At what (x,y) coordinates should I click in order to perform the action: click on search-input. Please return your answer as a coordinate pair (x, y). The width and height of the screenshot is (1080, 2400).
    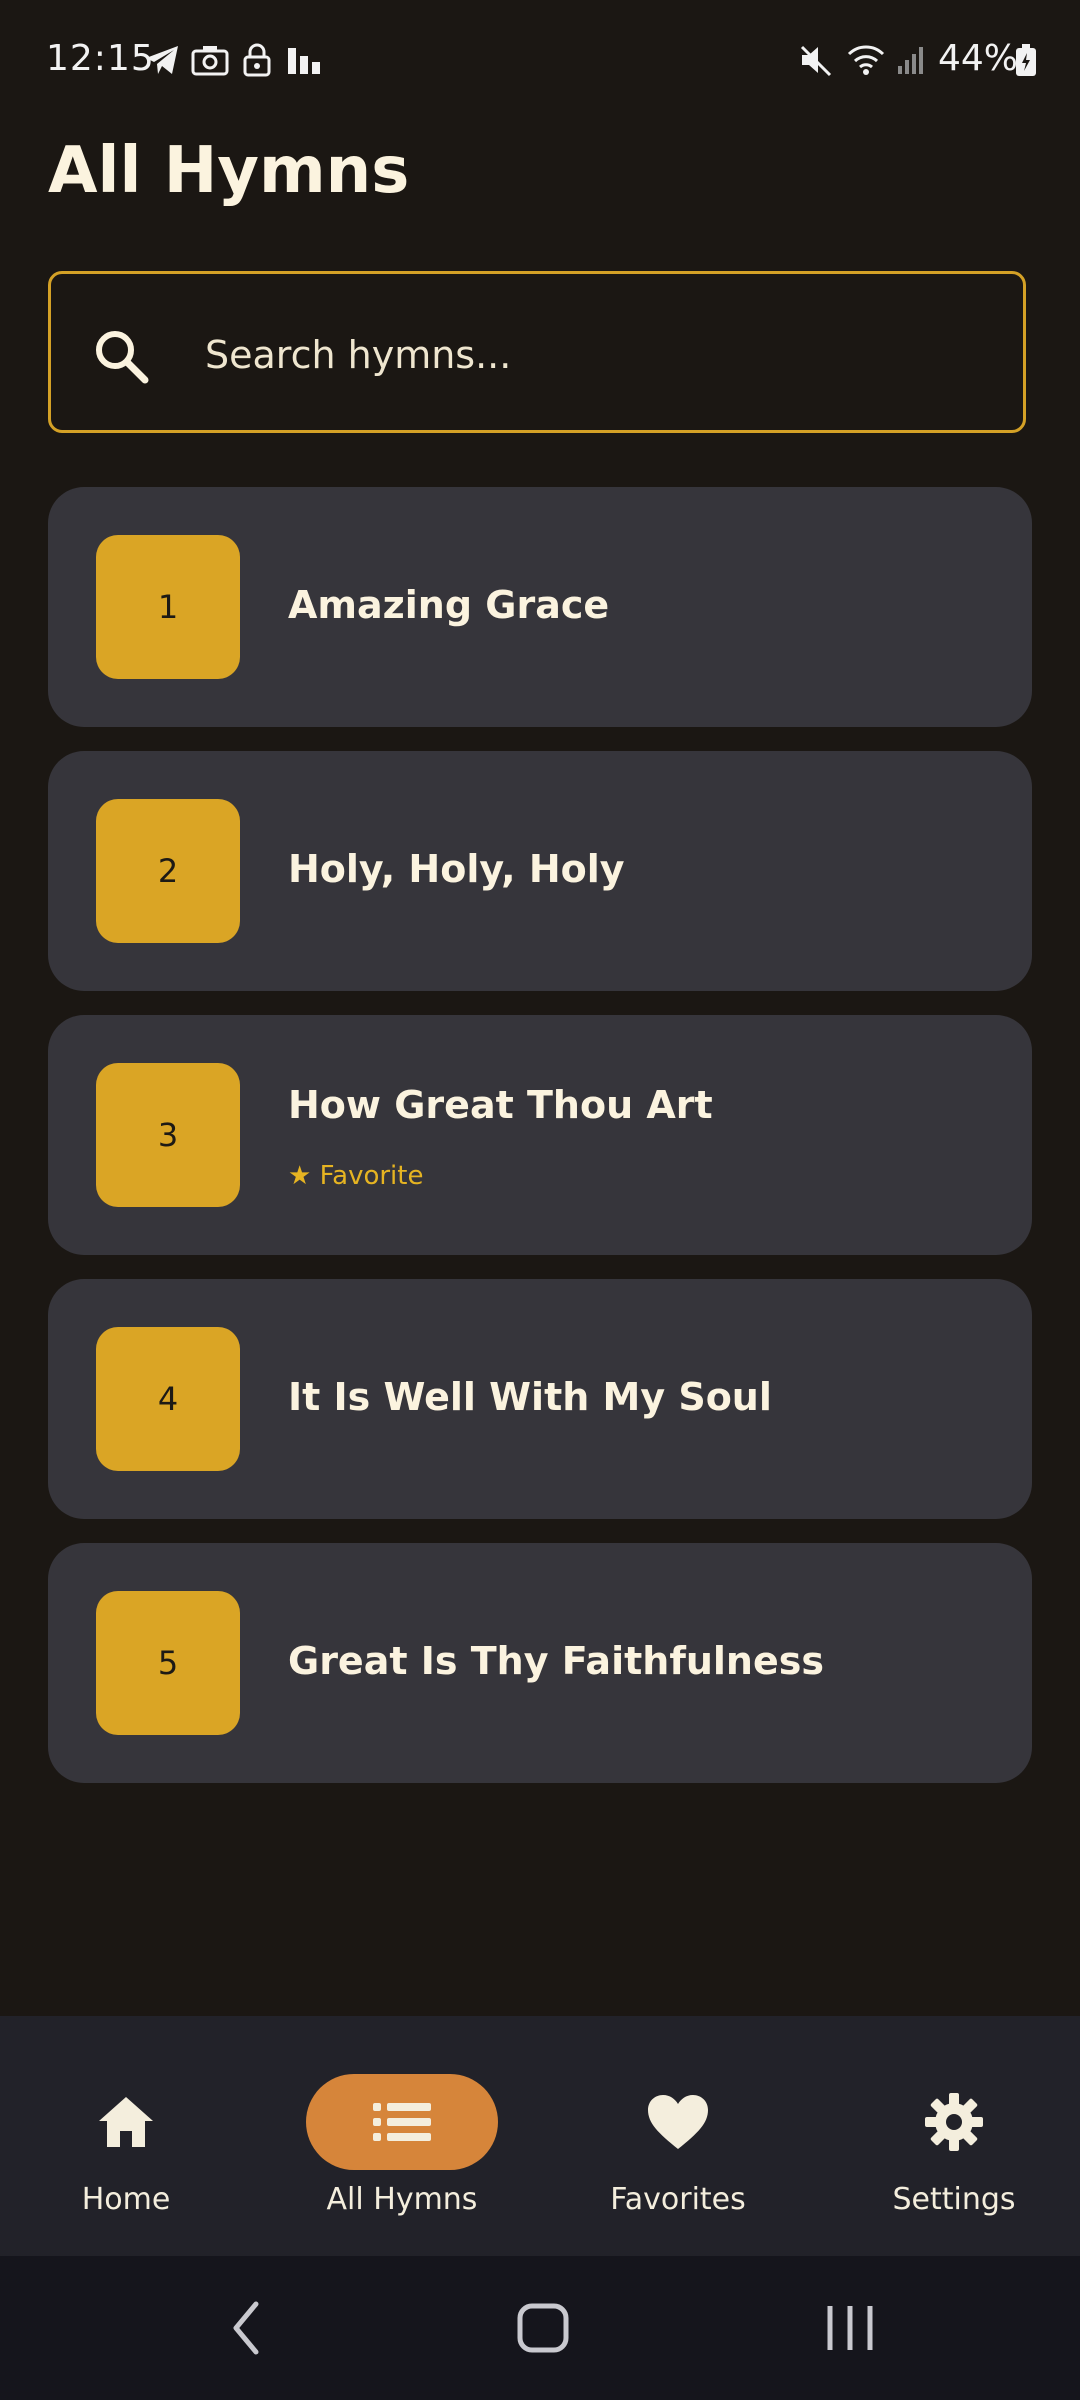
    Looking at the image, I should click on (595, 355).